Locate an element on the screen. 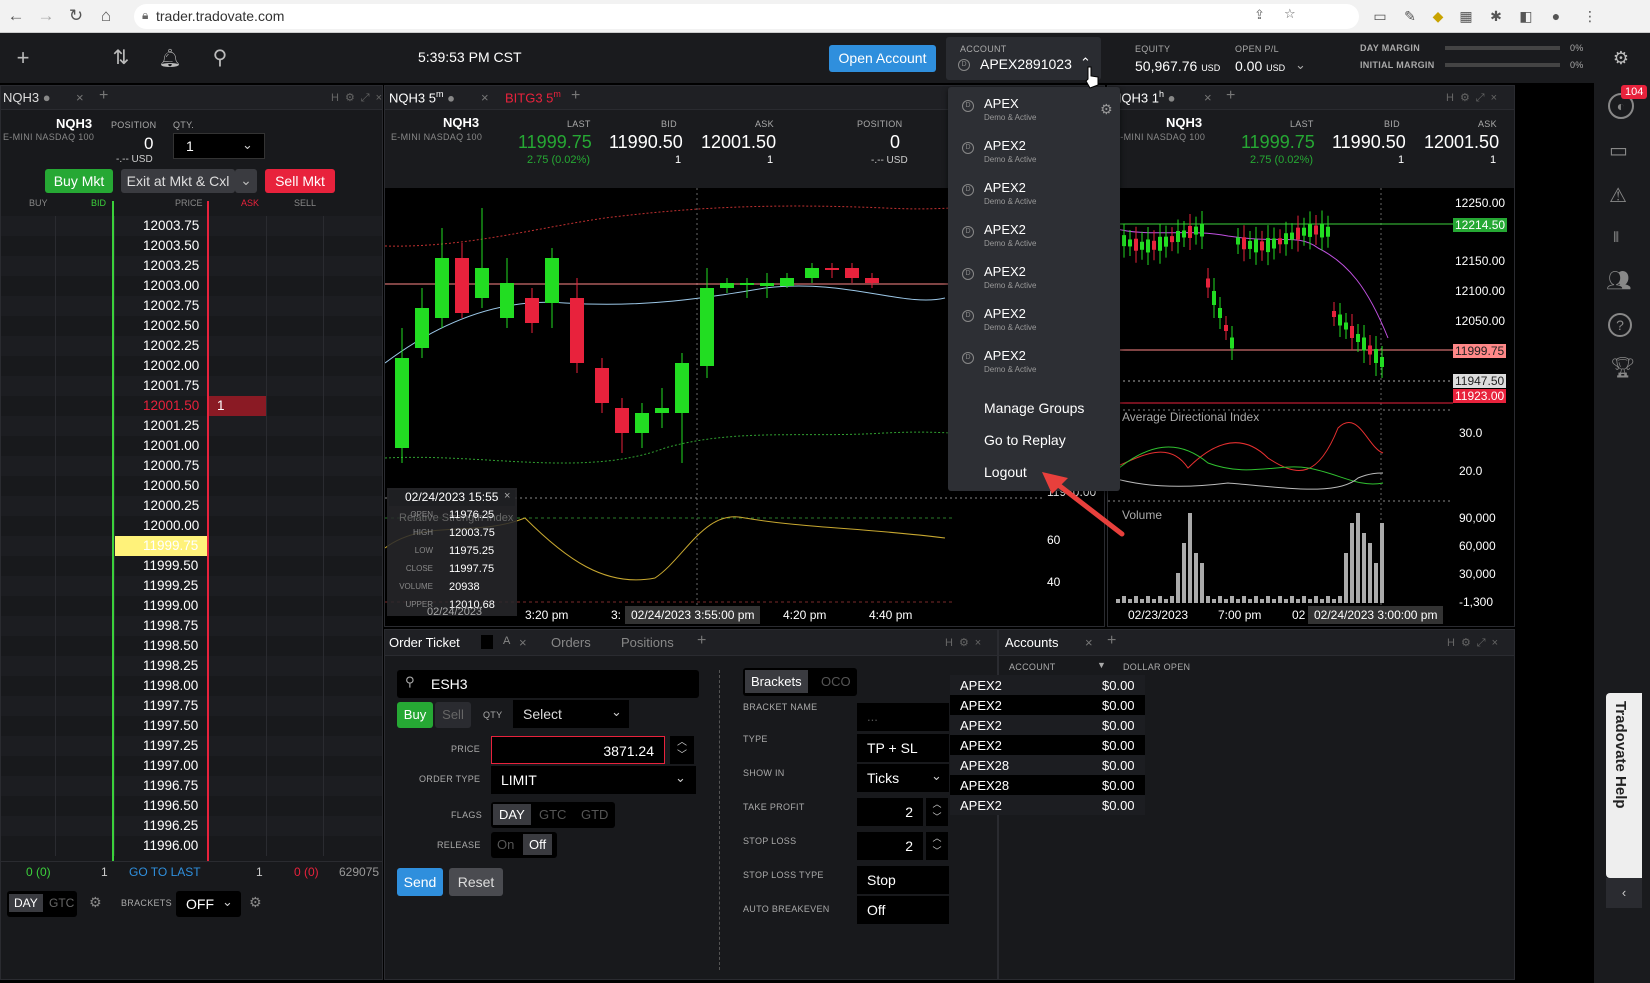  address-bar: 🔒︎ trader.tradovate.com ⇪ ☆ is located at coordinates (746, 16).